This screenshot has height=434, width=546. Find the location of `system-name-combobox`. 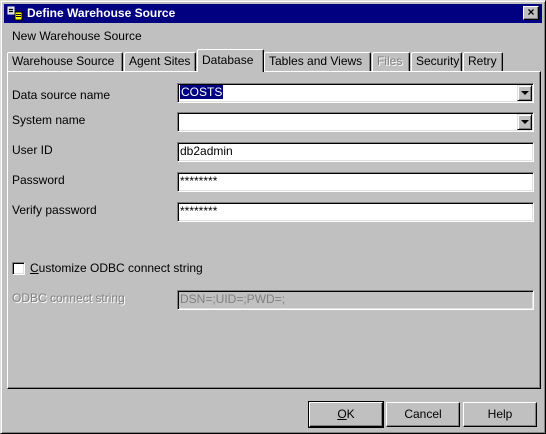

system-name-combobox is located at coordinates (355, 122).